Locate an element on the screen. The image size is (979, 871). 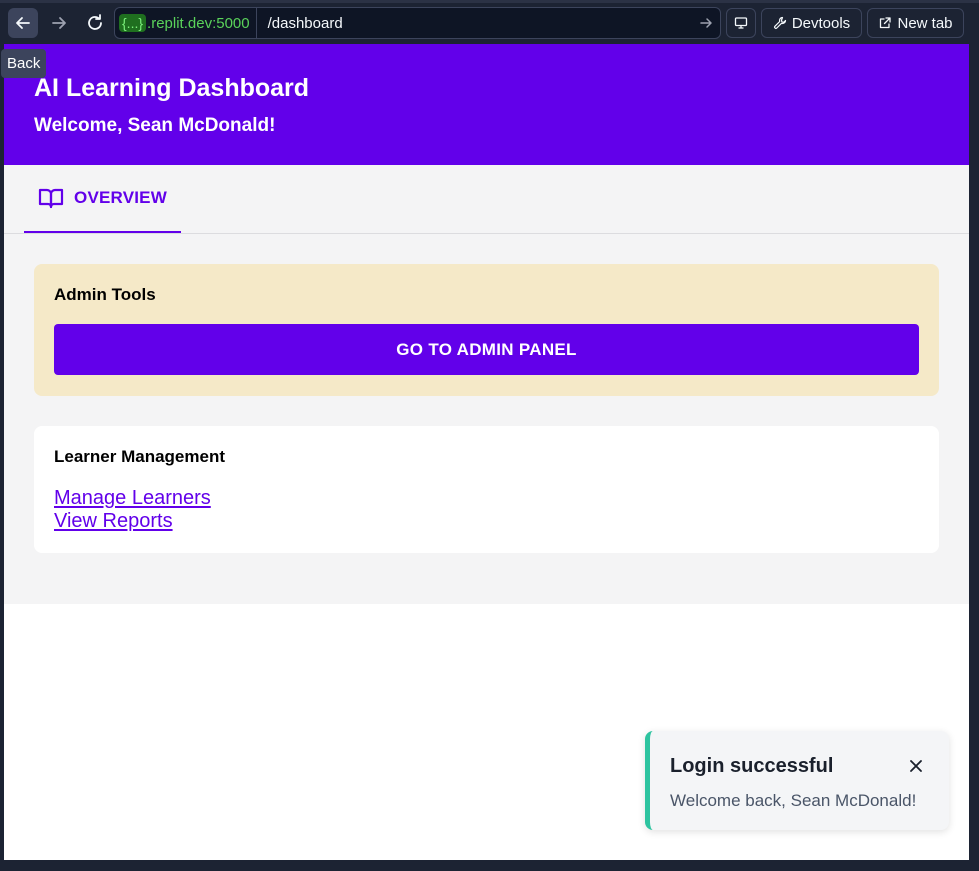
tab-bar: OVERVIEW is located at coordinates (486, 199).